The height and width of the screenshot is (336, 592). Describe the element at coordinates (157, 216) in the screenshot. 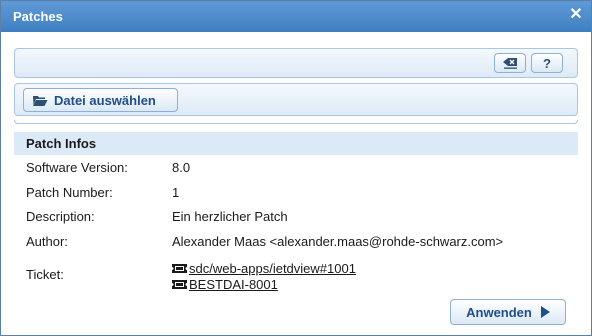

I see `info-row-description: Description: Ein herzlicher Patch` at that location.